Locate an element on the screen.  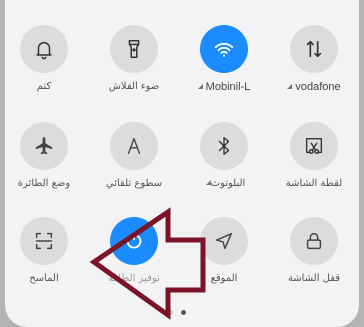
tile-label: لقطة الشاشة is located at coordinates (314, 183).